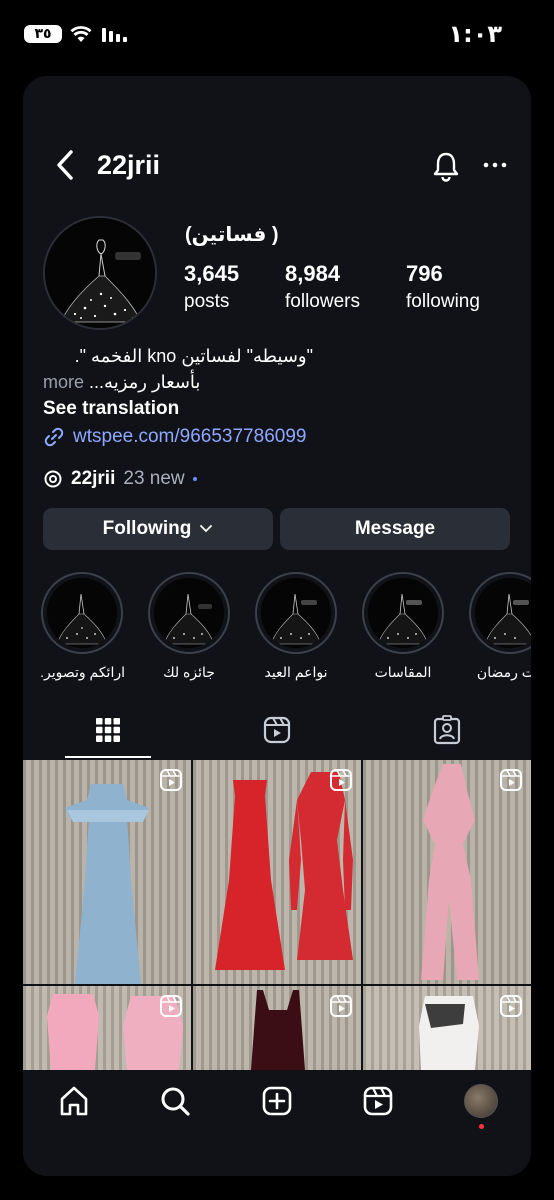 This screenshot has height=1200, width=554. I want to click on following-button: Following, so click(158, 529).